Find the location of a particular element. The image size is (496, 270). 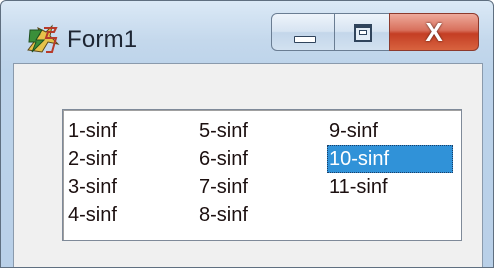

delphi-app-icon is located at coordinates (43, 38).